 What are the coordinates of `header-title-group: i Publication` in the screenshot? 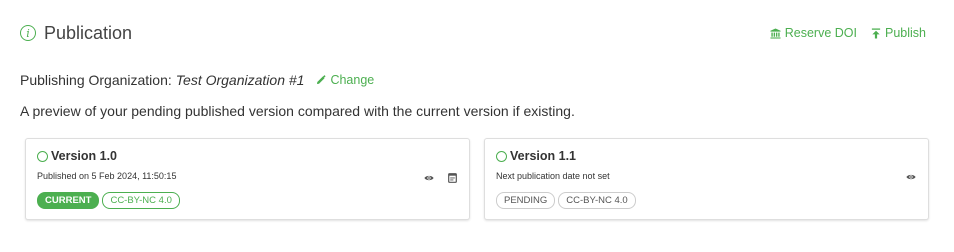 It's located at (76, 33).